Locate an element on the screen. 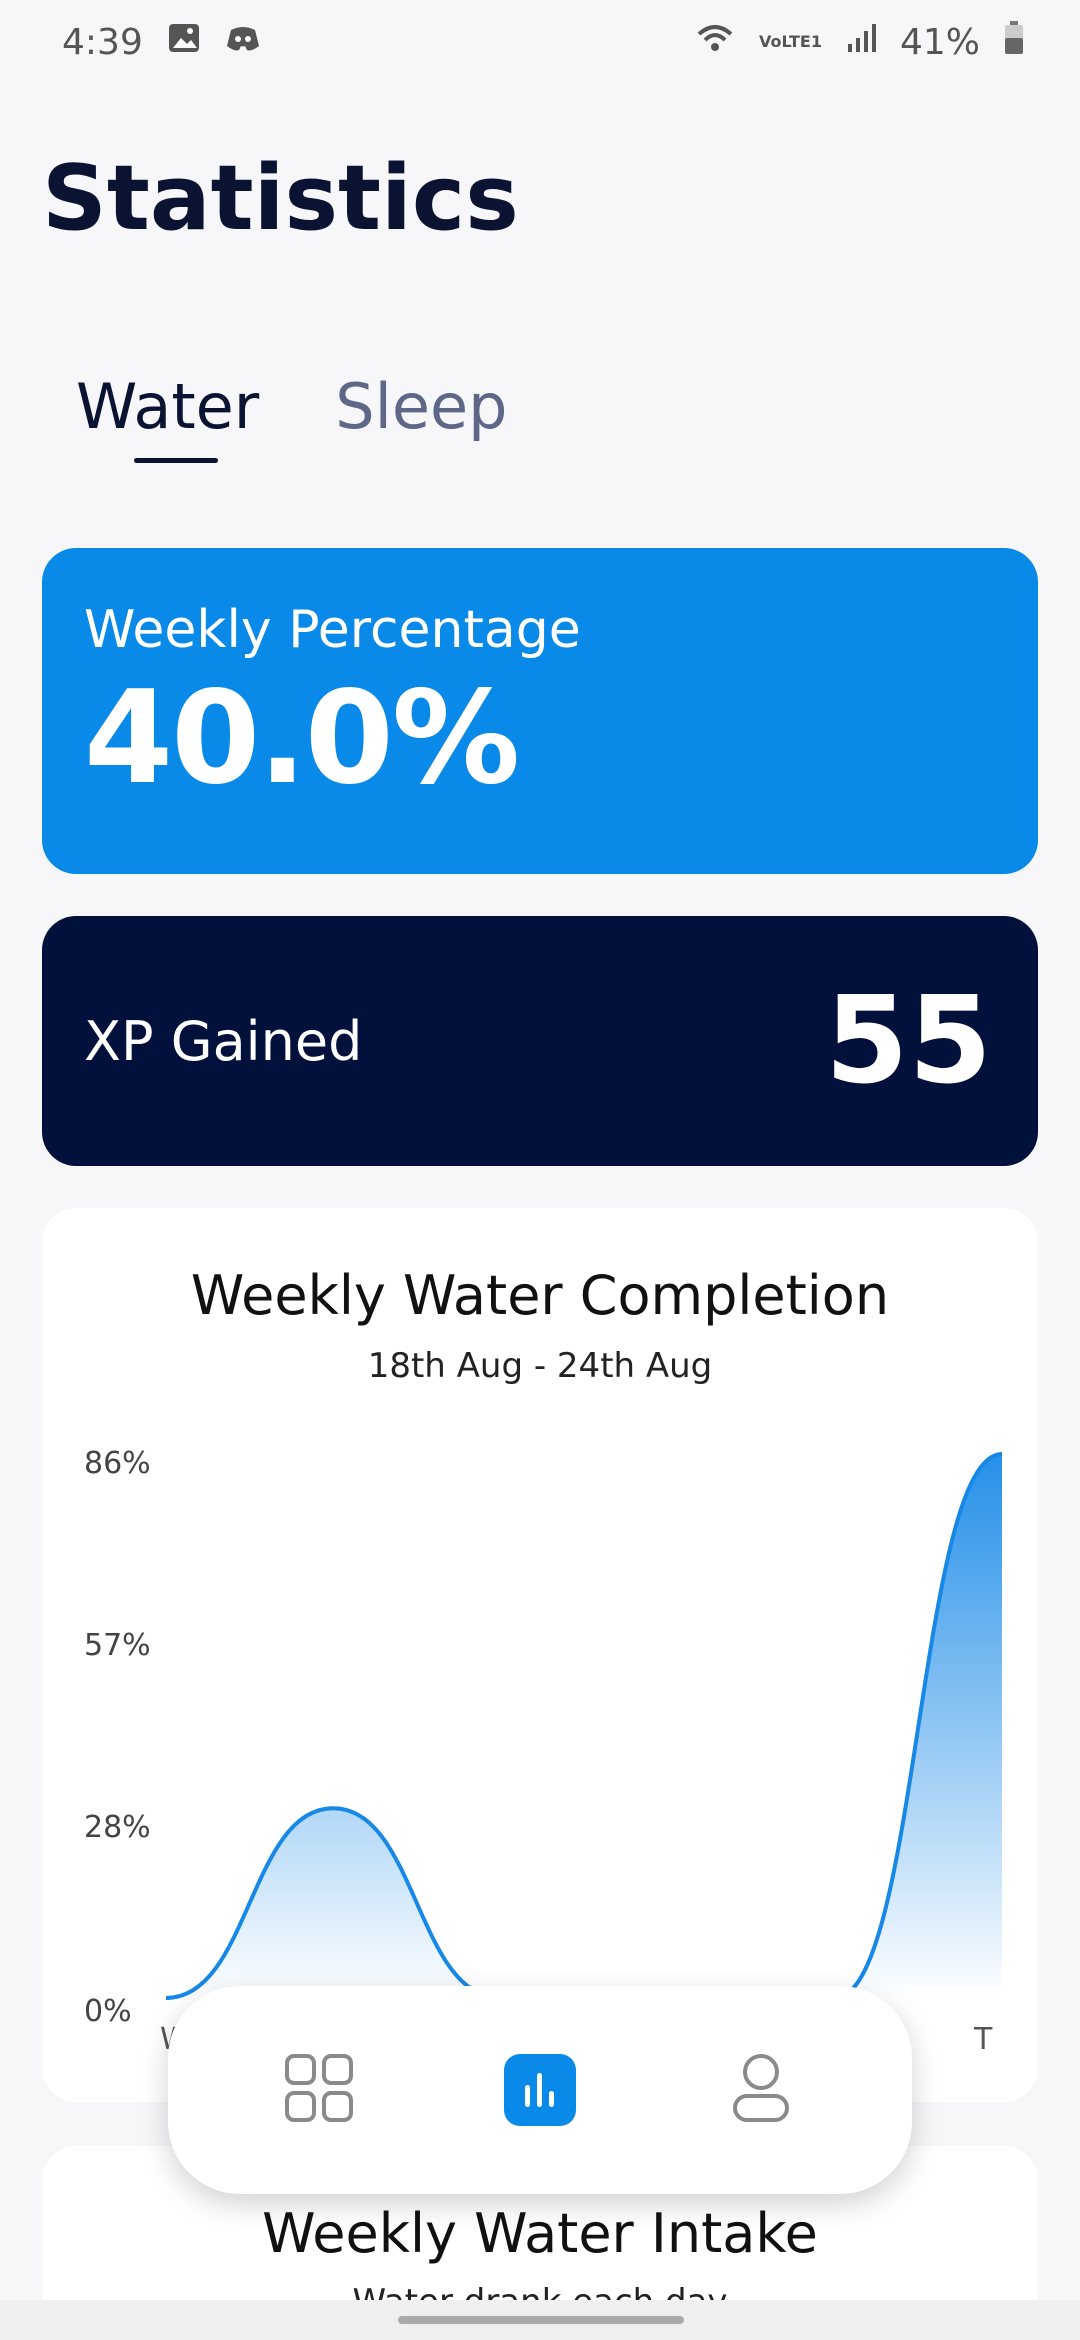 This screenshot has width=1080, height=2340. y-tick-label: 28% is located at coordinates (117, 1827).